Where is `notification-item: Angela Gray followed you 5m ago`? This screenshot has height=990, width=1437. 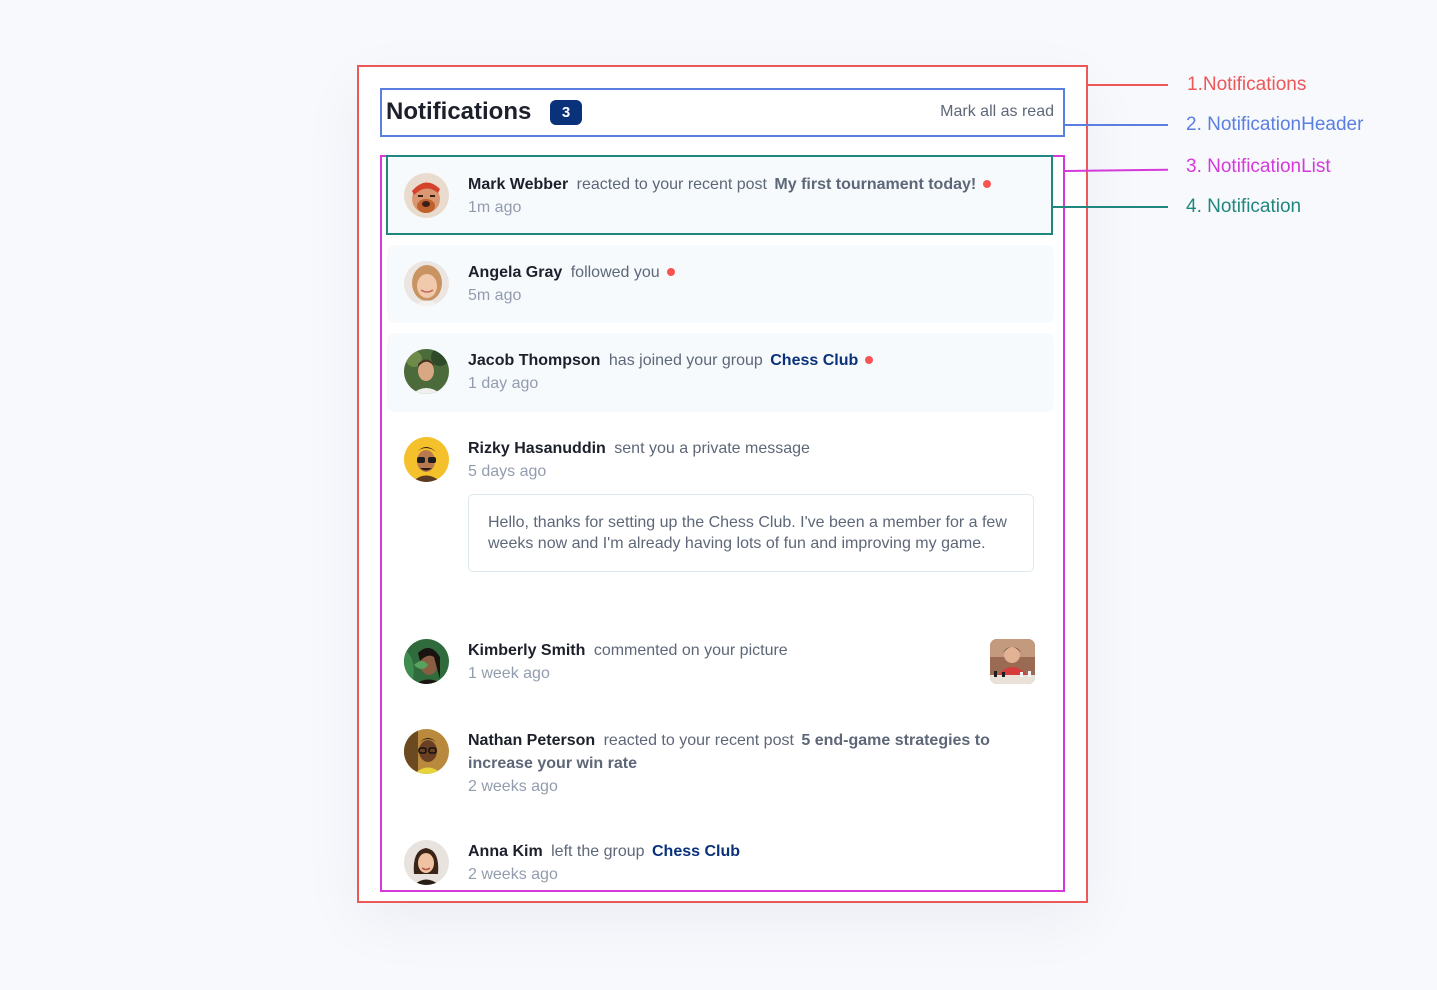
notification-item: Angela Gray followed you 5m ago is located at coordinates (720, 284).